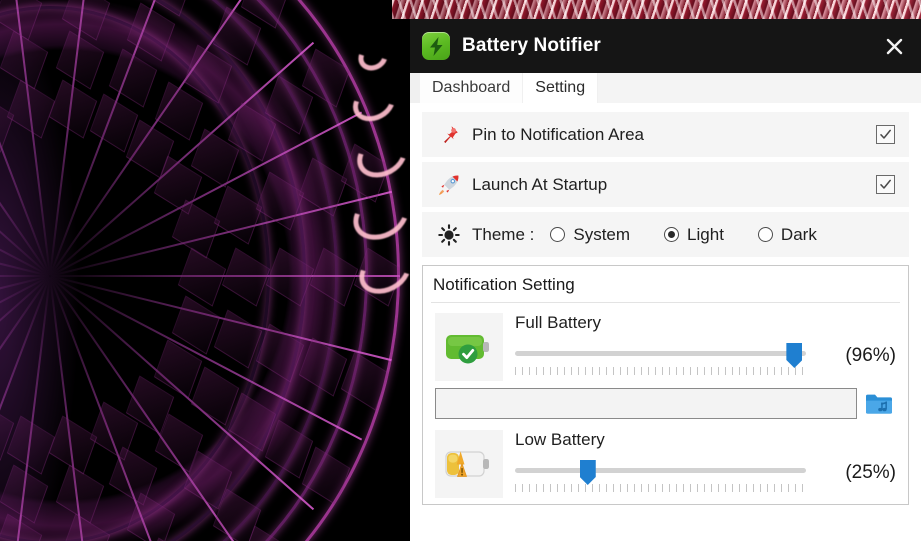 The width and height of the screenshot is (921, 541). Describe the element at coordinates (469, 464) in the screenshot. I see `battery-low-warning-icon` at that location.